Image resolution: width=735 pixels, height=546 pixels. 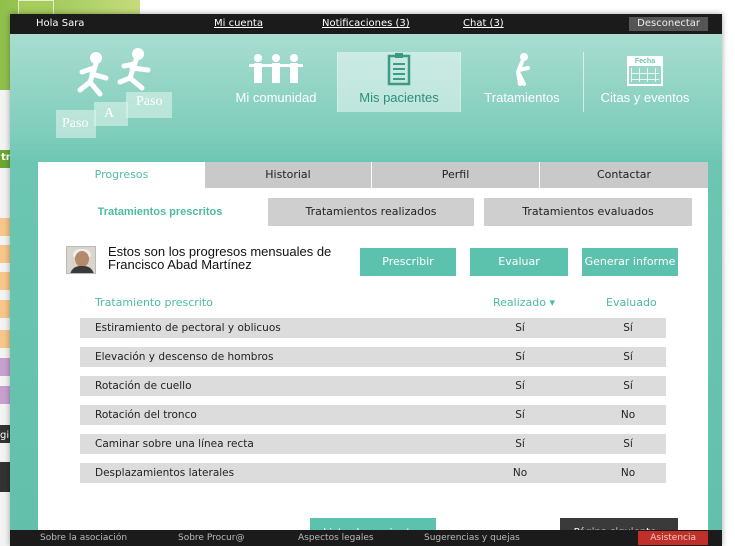 I want to click on my-account-link: Mi cuenta, so click(x=238, y=23).